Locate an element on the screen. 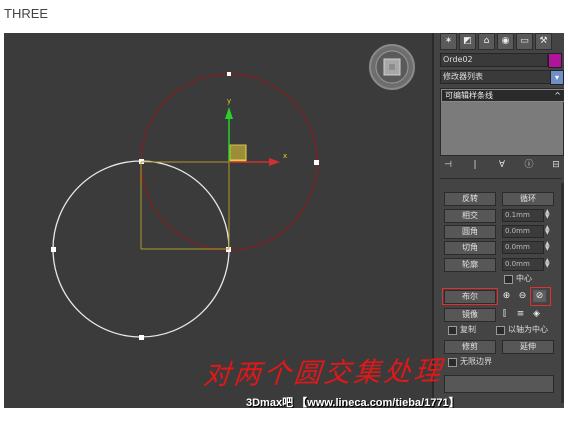 This screenshot has width=568, height=421. intersect-button: 相交 is located at coordinates (470, 216).